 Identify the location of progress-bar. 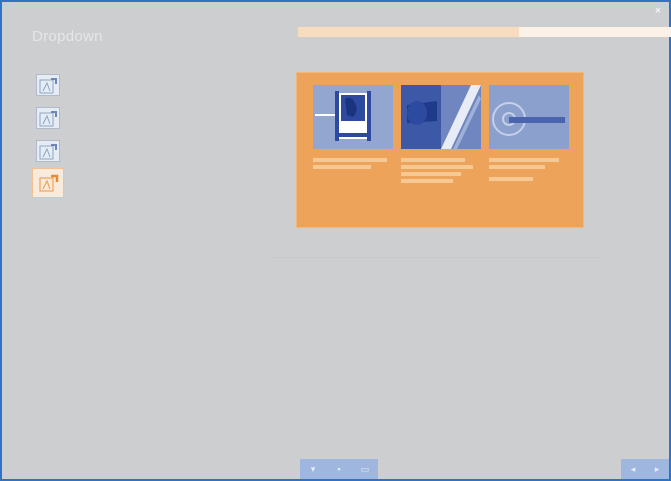
(484, 32).